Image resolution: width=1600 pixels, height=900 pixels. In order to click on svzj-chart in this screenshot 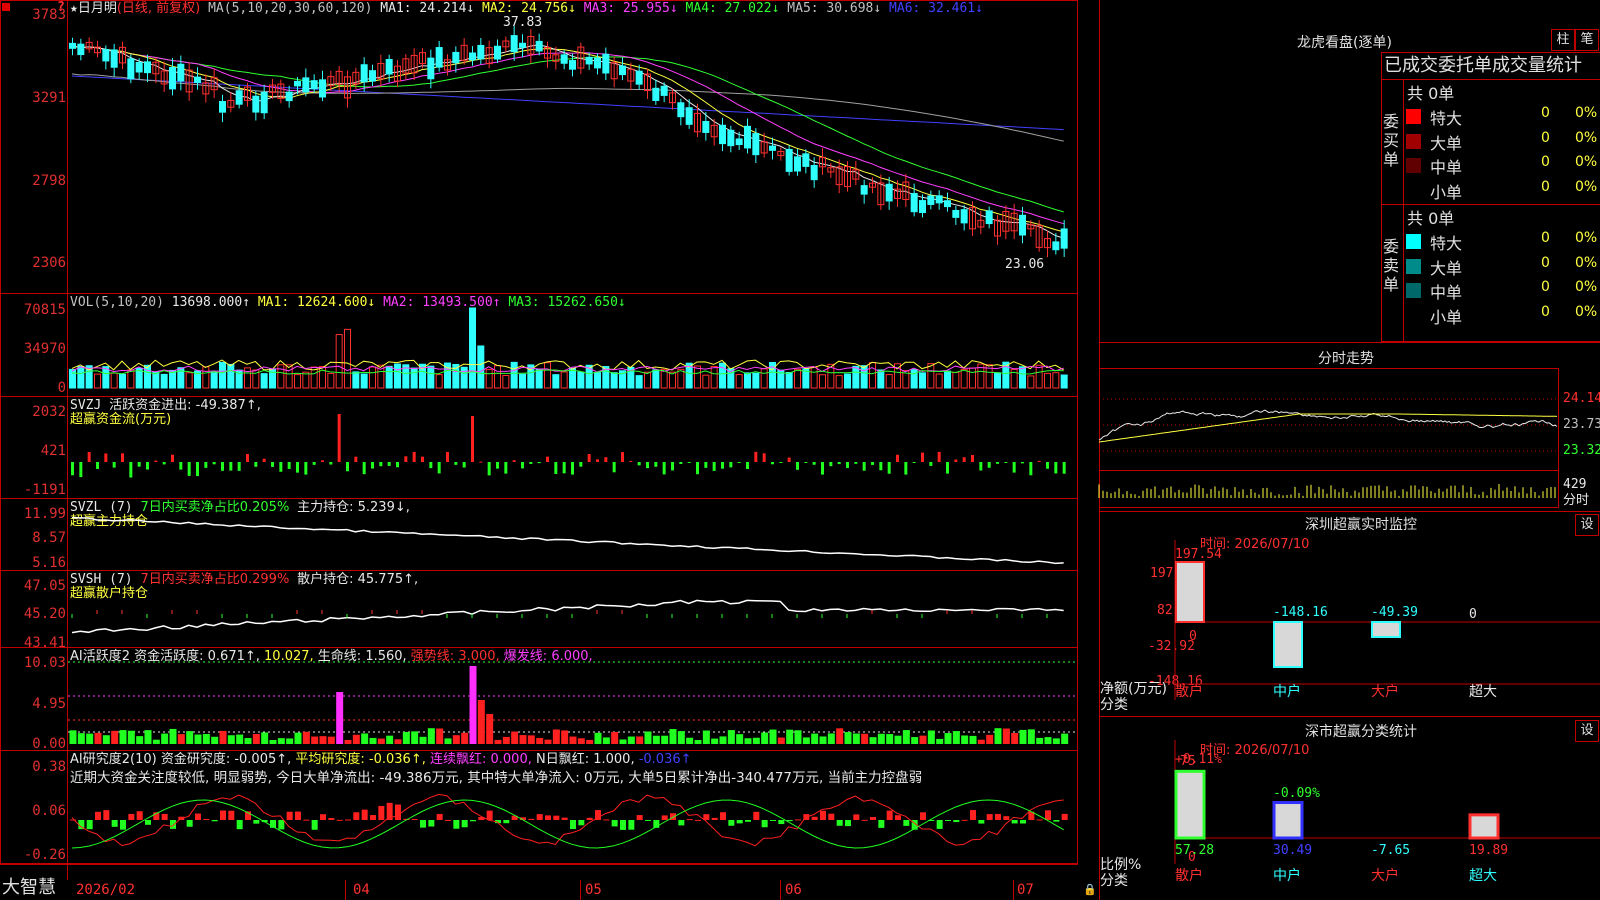, I will do `click(572, 448)`.